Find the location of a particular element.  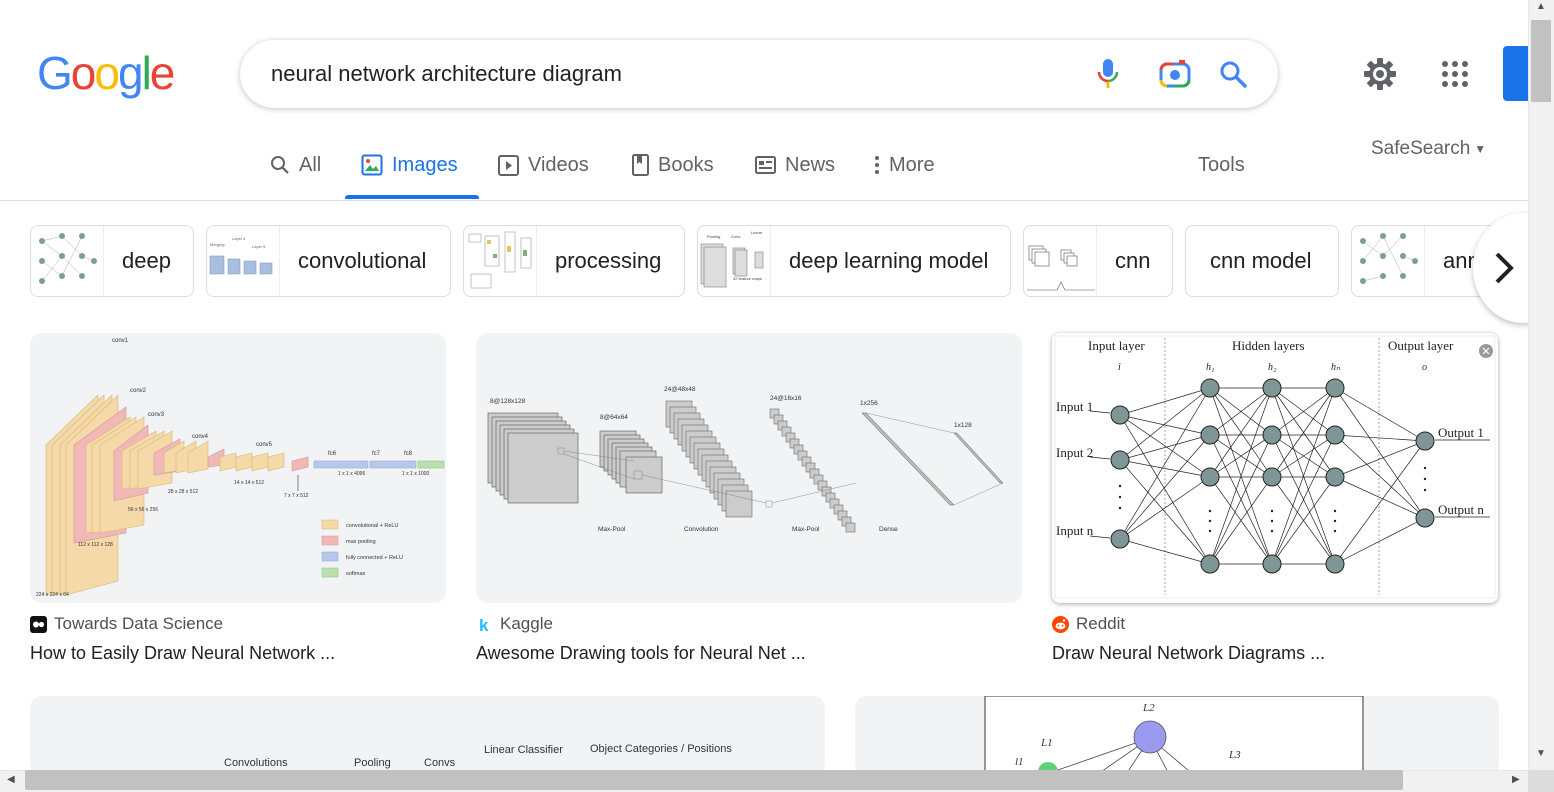

book-icon is located at coordinates (640, 165).